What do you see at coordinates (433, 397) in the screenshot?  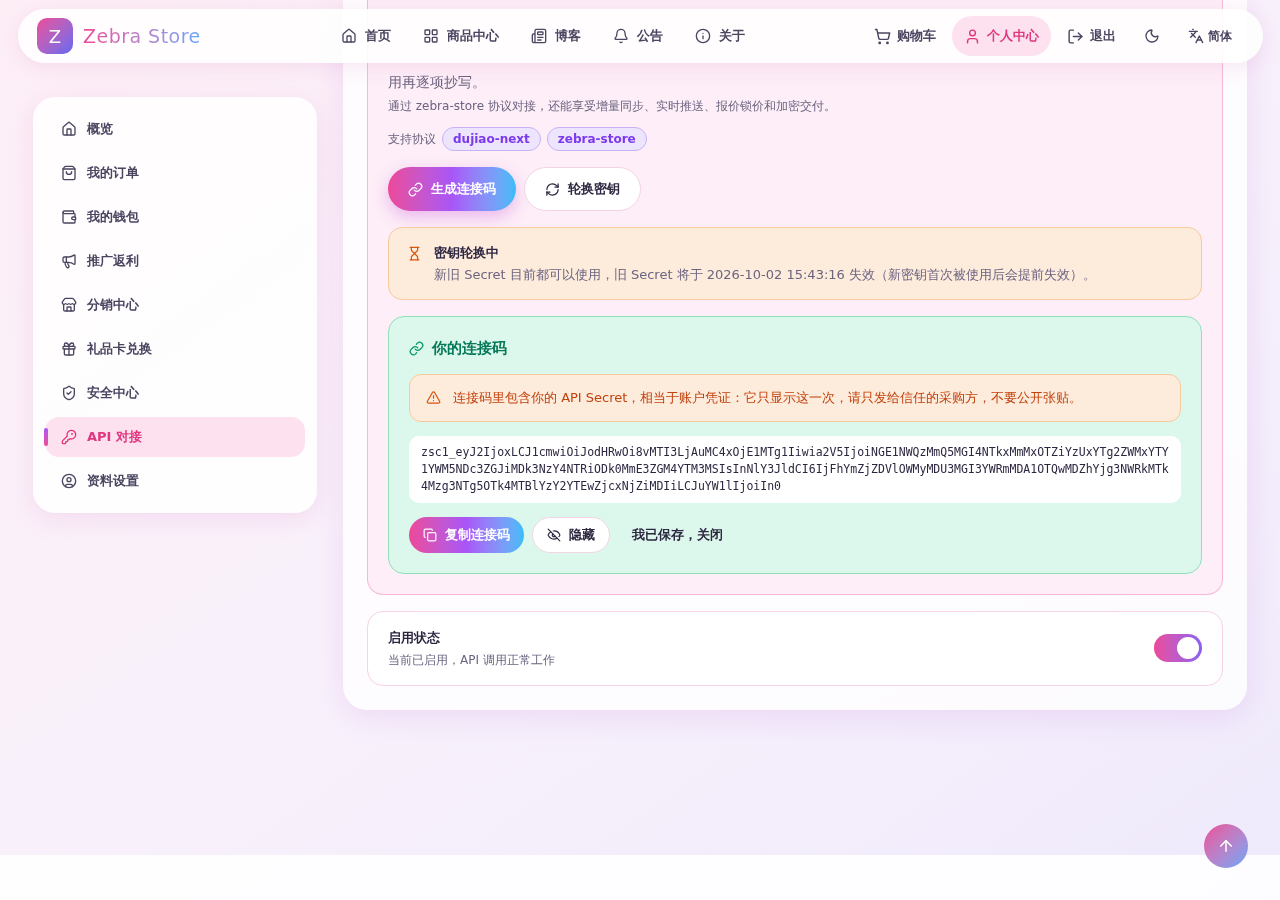 I see `warning-icon` at bounding box center [433, 397].